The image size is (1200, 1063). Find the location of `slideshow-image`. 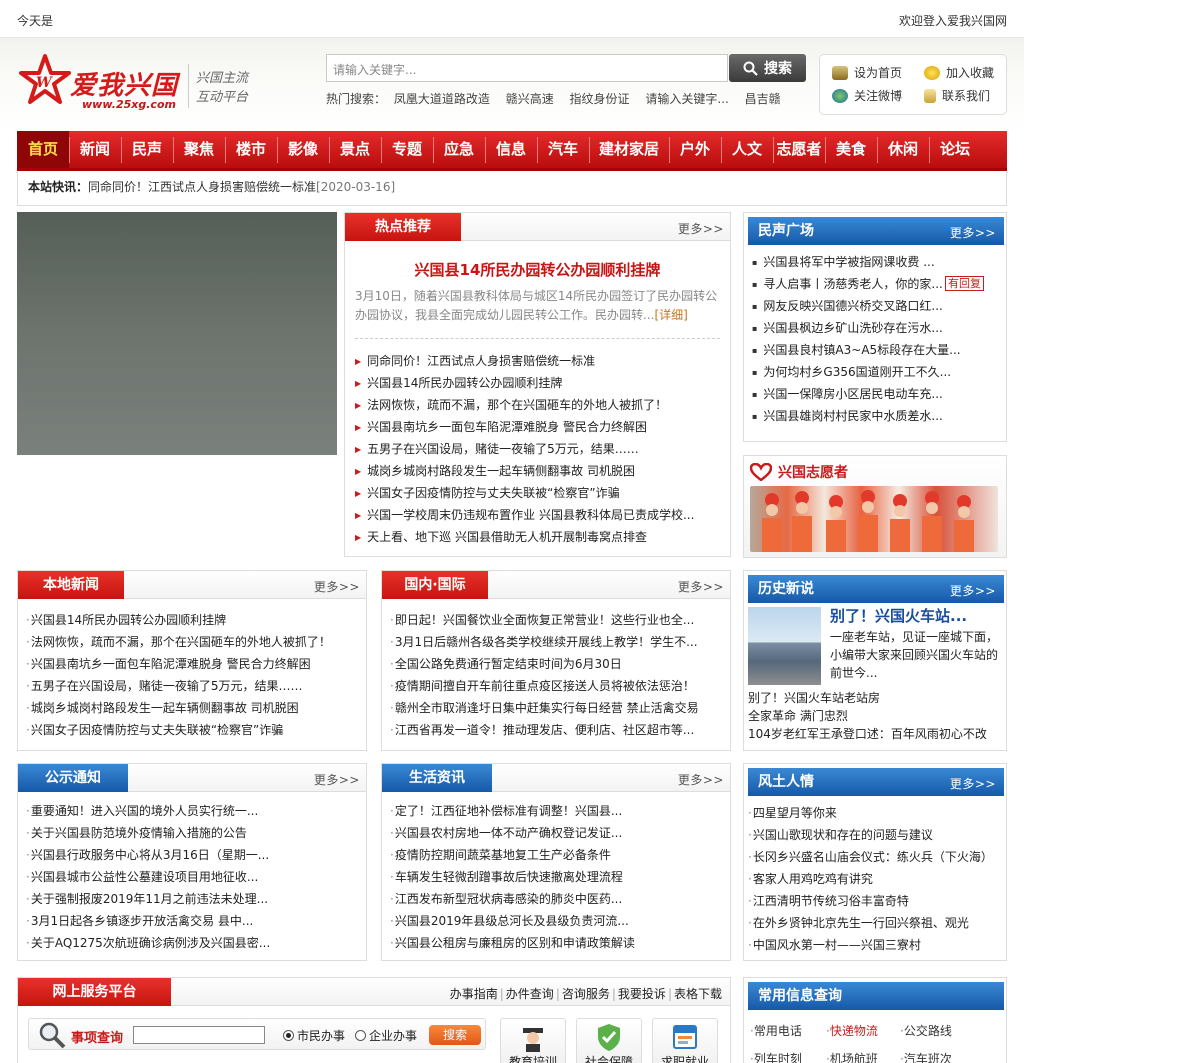

slideshow-image is located at coordinates (177, 333).